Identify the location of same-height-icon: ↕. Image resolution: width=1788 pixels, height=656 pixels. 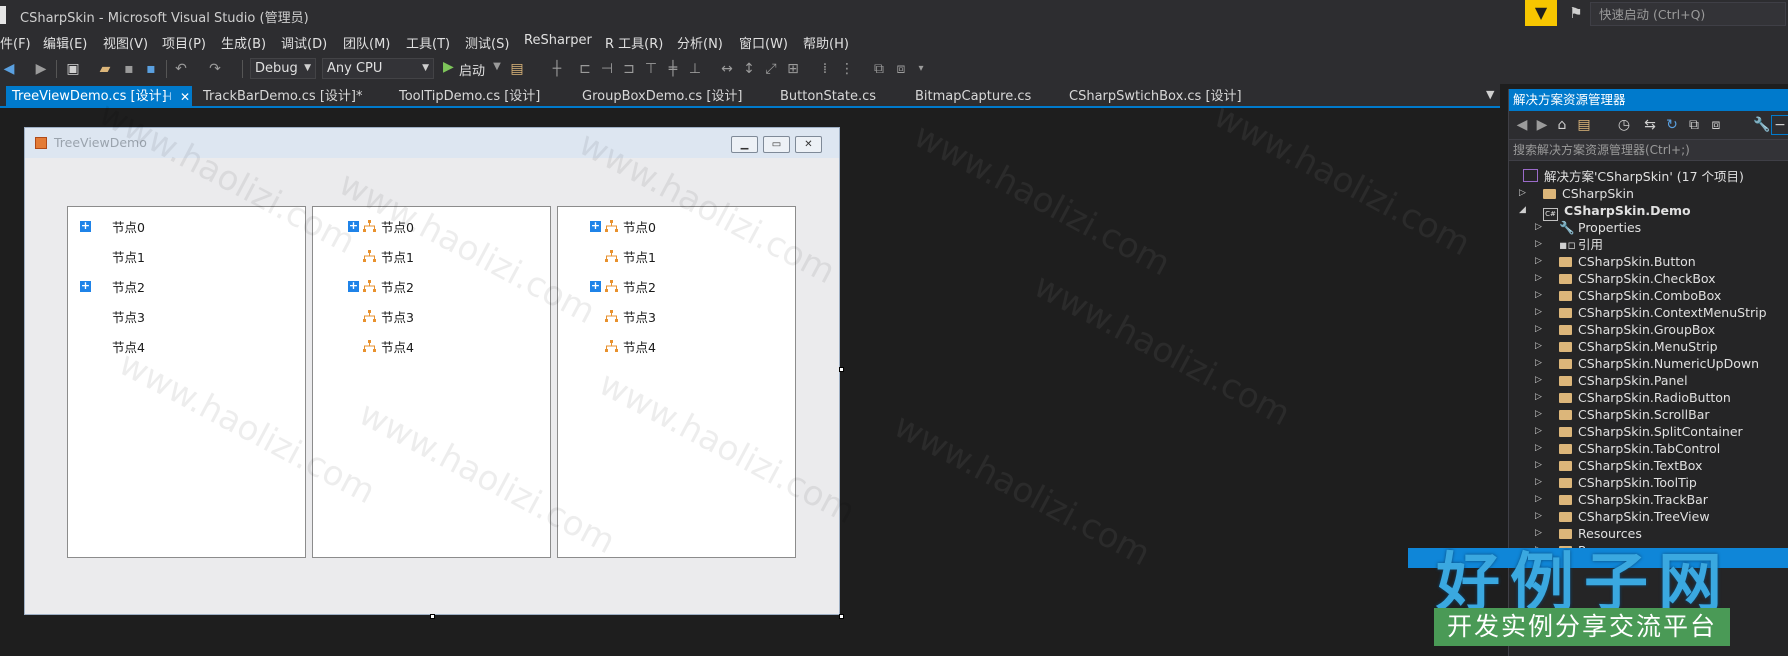
(749, 69).